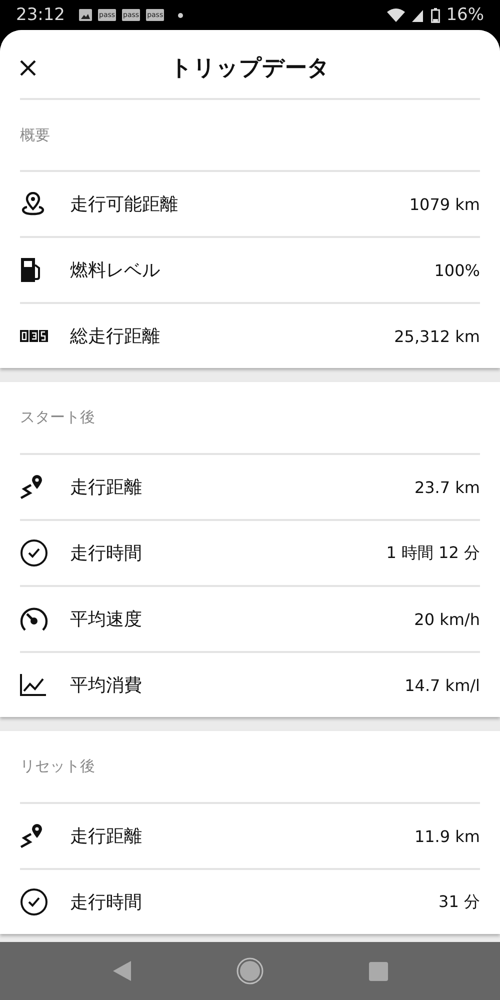 The height and width of the screenshot is (1000, 500). I want to click on recents-icon, so click(378, 971).